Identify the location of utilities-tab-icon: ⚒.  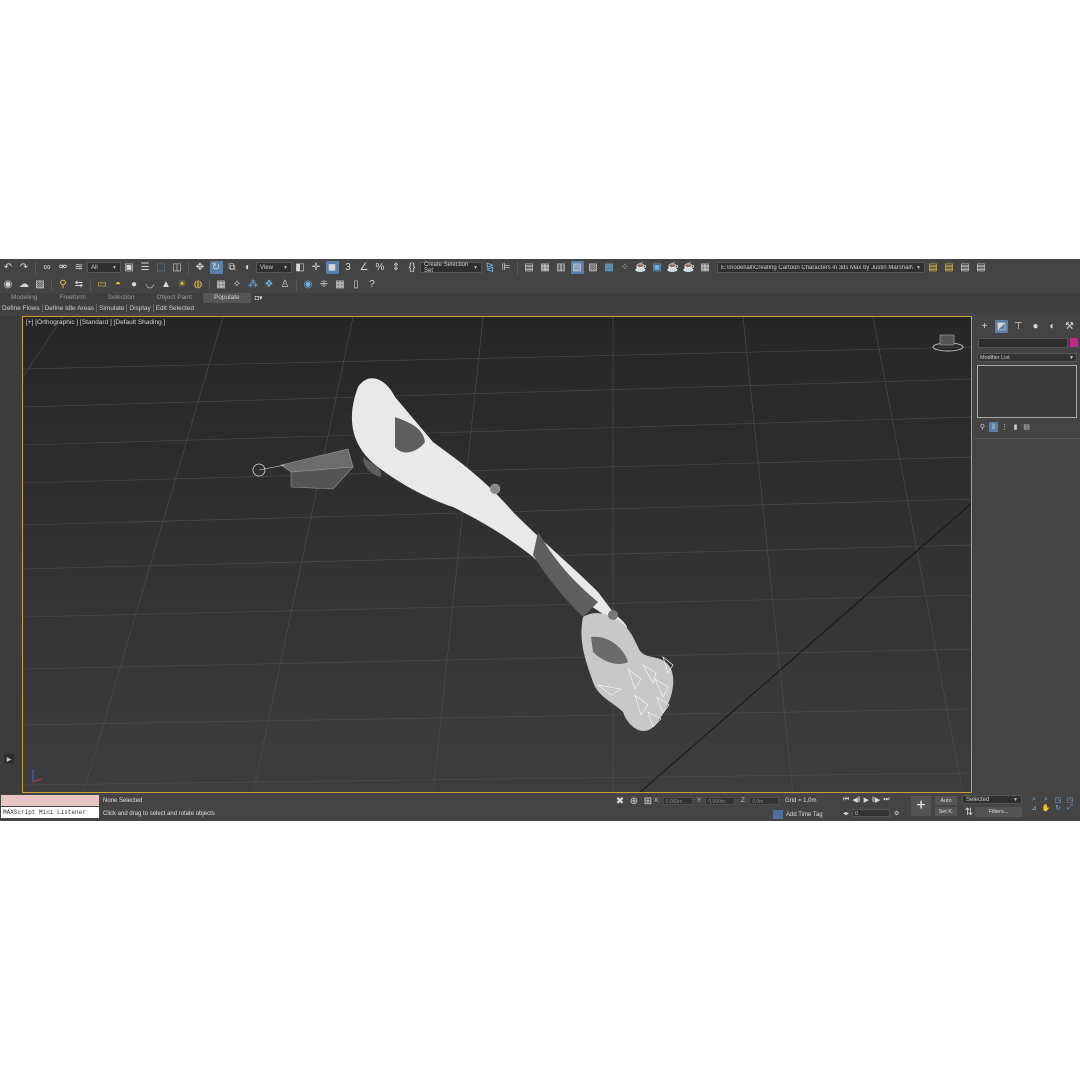
(1069, 326).